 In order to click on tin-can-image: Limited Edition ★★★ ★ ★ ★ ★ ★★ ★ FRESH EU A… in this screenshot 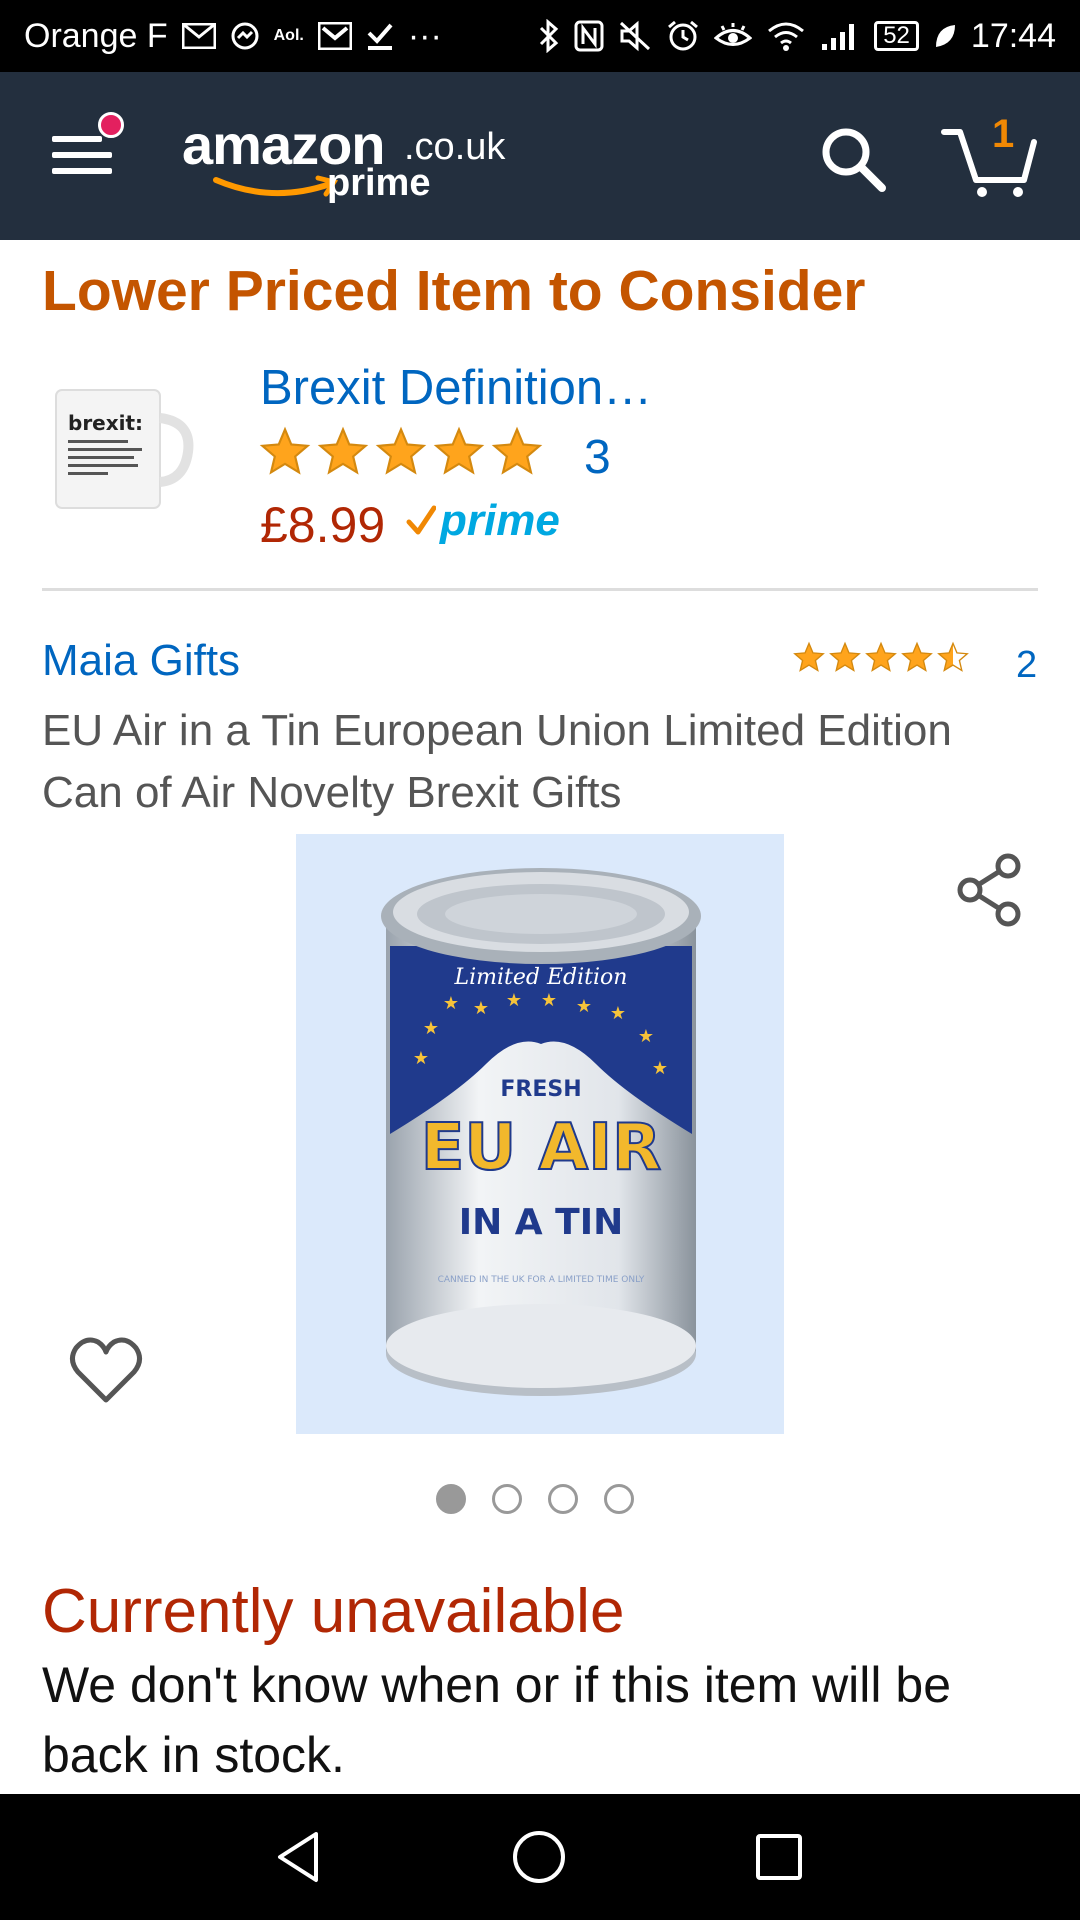, I will do `click(541, 1132)`.